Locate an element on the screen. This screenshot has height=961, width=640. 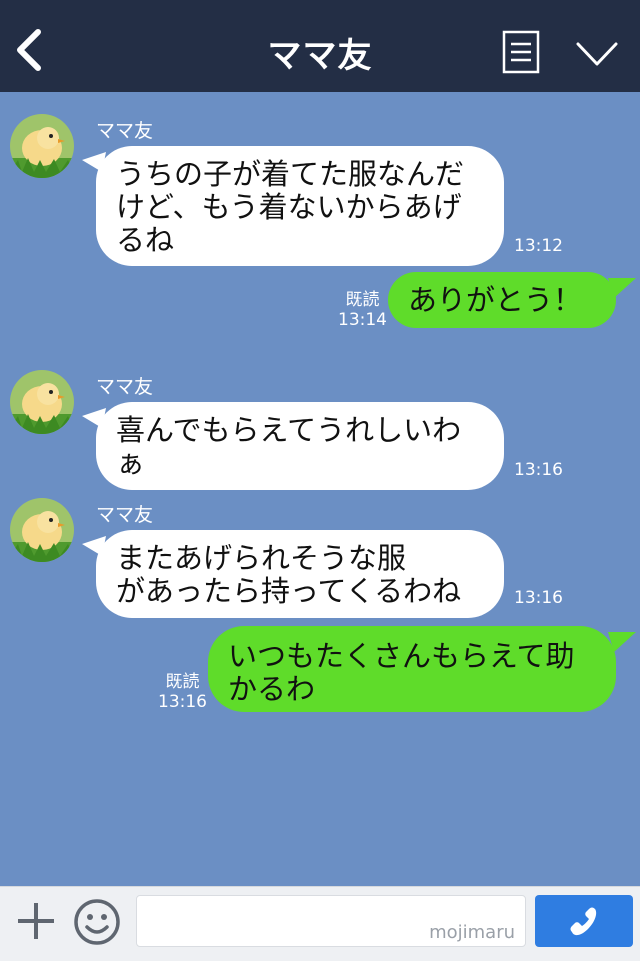
chevron-down-icon is located at coordinates (597, 54).